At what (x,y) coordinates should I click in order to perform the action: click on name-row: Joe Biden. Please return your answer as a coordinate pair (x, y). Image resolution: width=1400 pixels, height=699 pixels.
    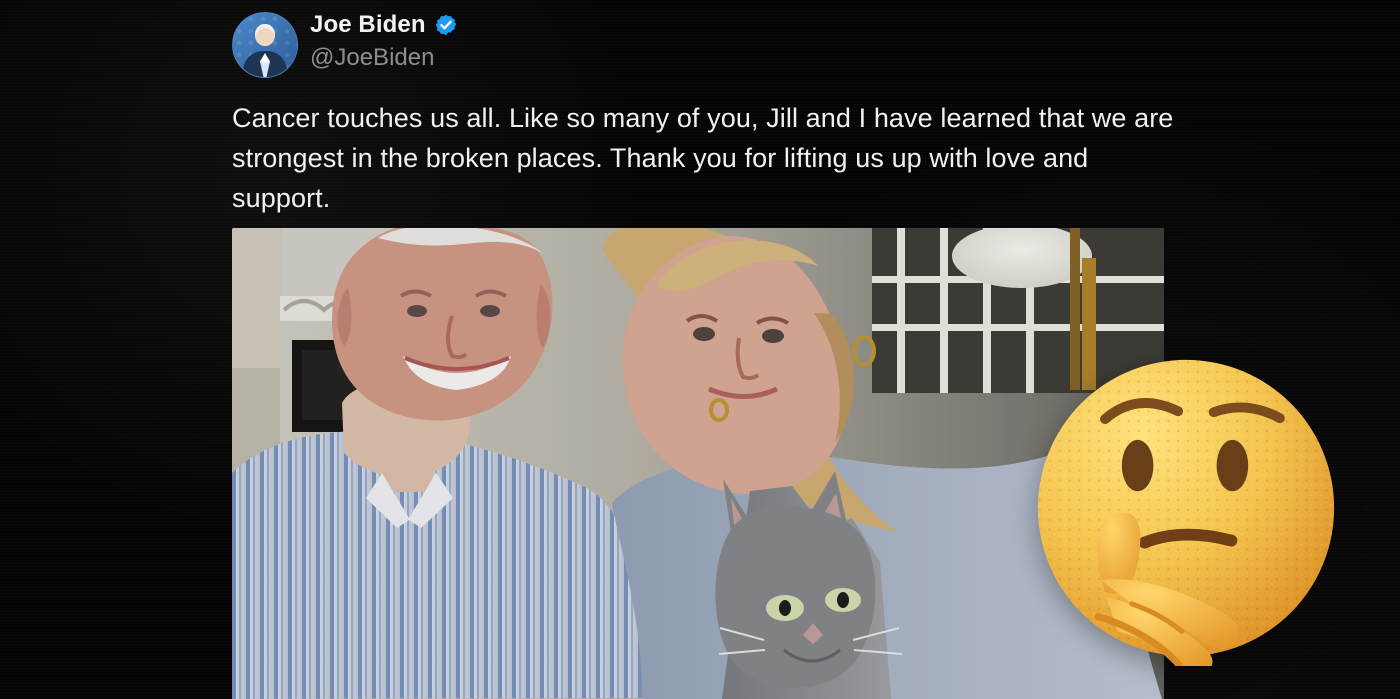
    Looking at the image, I should click on (384, 25).